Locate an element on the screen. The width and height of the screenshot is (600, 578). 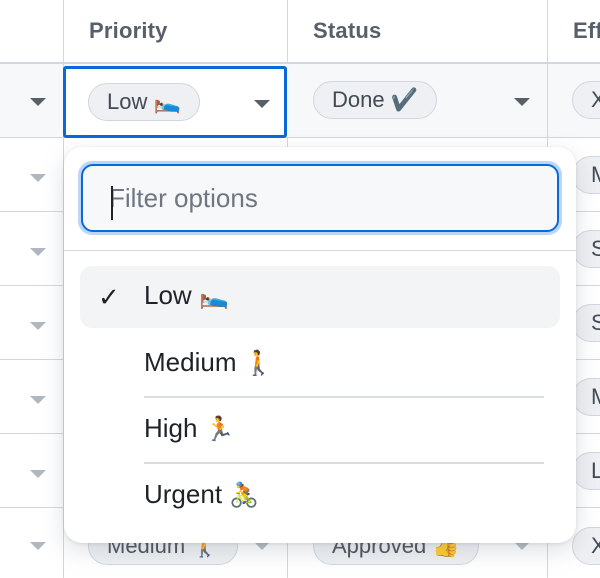
header-label-priority: Priority is located at coordinates (128, 30).